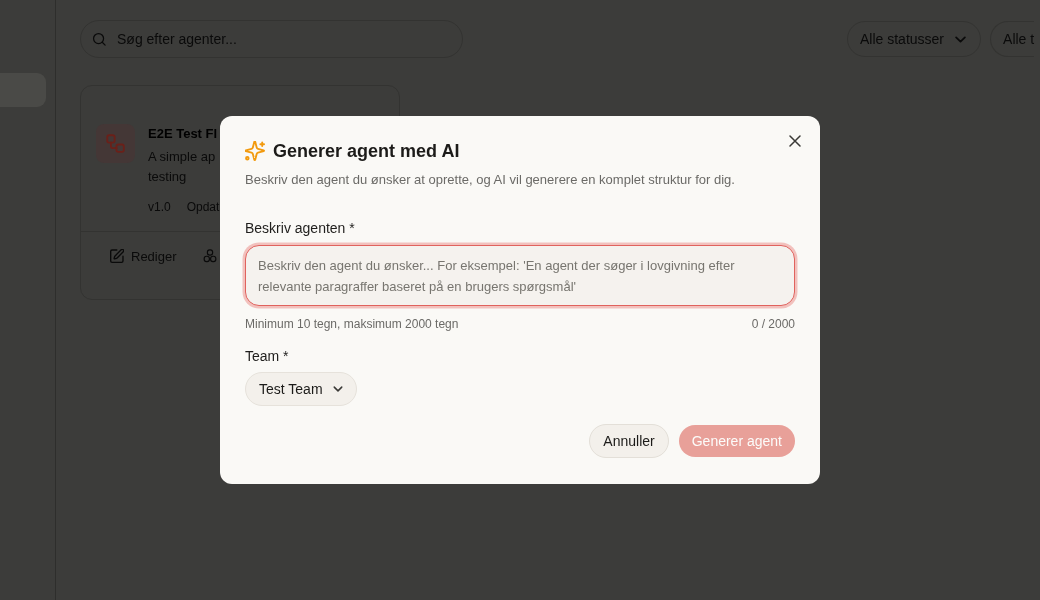 This screenshot has width=1040, height=600. What do you see at coordinates (520, 275) in the screenshot?
I see `description-textarea: Beskriv den agent du ønsker... For eksempel: 'En agent der søger i lovgivning efter relevante paragraffer baseret på en brugers spørgsmål'` at bounding box center [520, 275].